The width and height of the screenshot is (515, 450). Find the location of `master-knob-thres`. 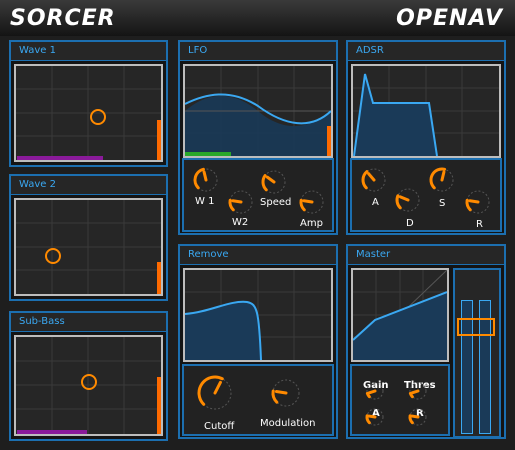

master-knob-thres is located at coordinates (418, 391).